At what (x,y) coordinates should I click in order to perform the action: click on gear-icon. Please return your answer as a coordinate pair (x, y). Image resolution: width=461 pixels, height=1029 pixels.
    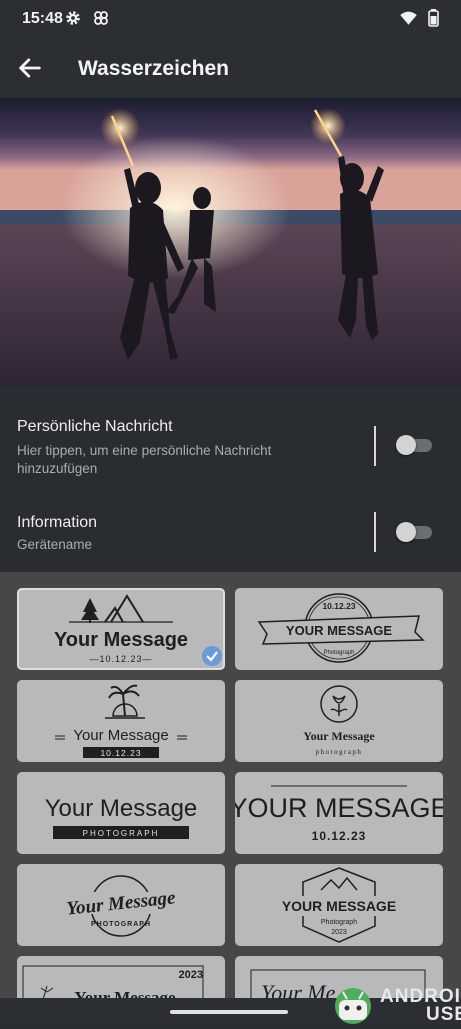
    Looking at the image, I should click on (73, 18).